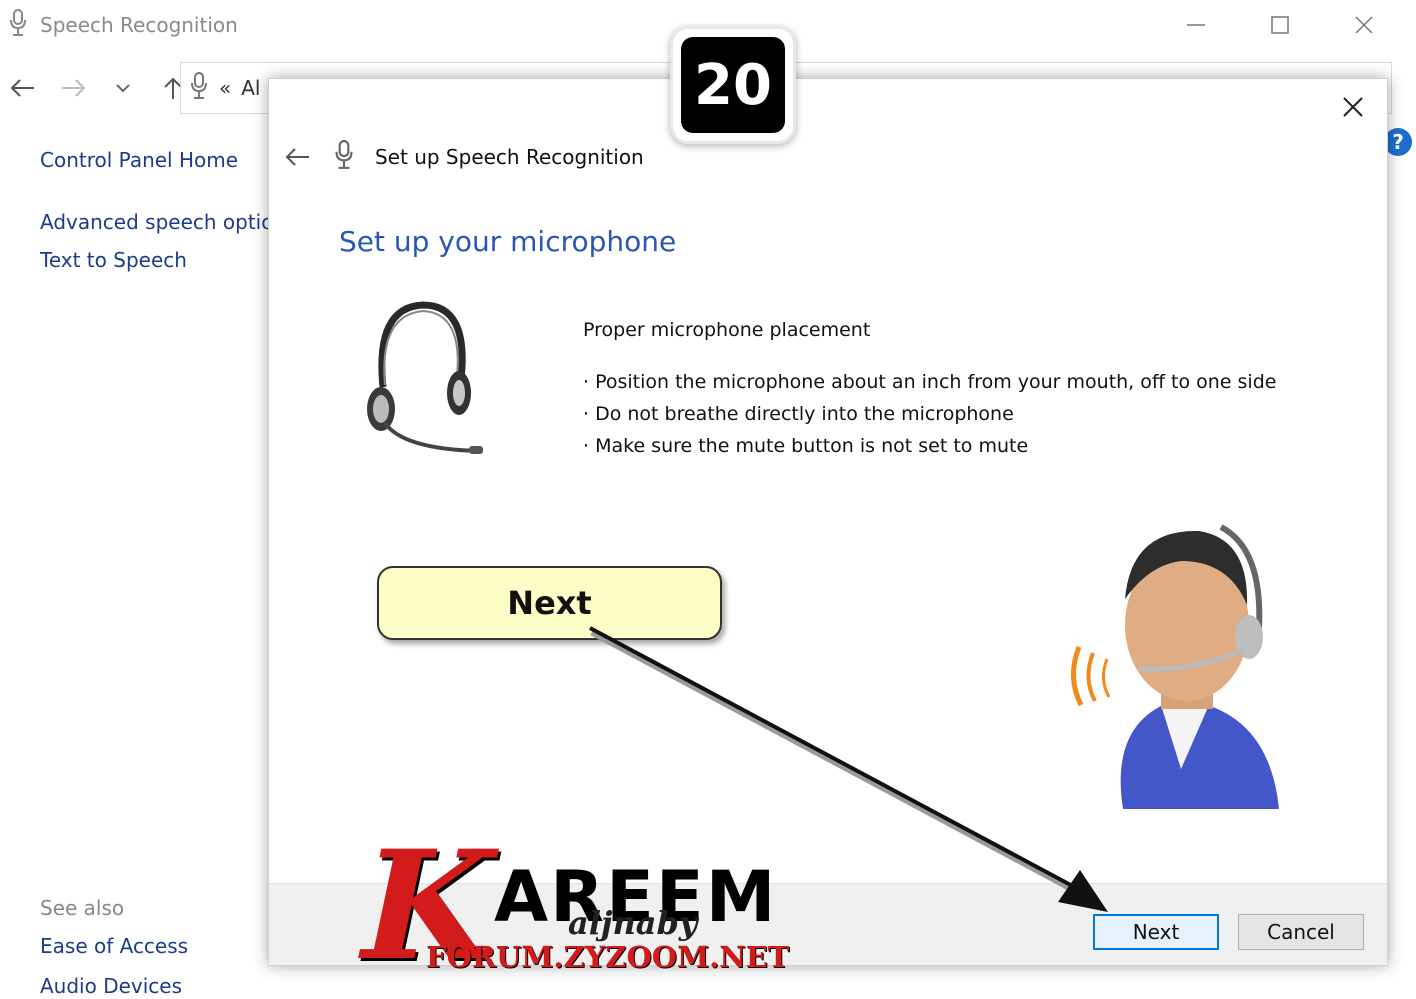 The width and height of the screenshot is (1416, 999). Describe the element at coordinates (608, 957) in the screenshot. I see `logo-site: FORUM.ZYZOOM.NET` at that location.